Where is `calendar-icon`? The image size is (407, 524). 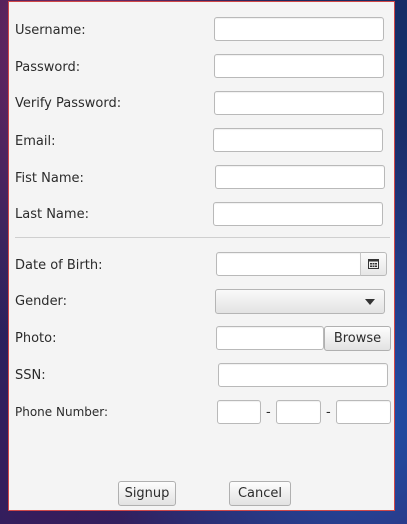 calendar-icon is located at coordinates (373, 264).